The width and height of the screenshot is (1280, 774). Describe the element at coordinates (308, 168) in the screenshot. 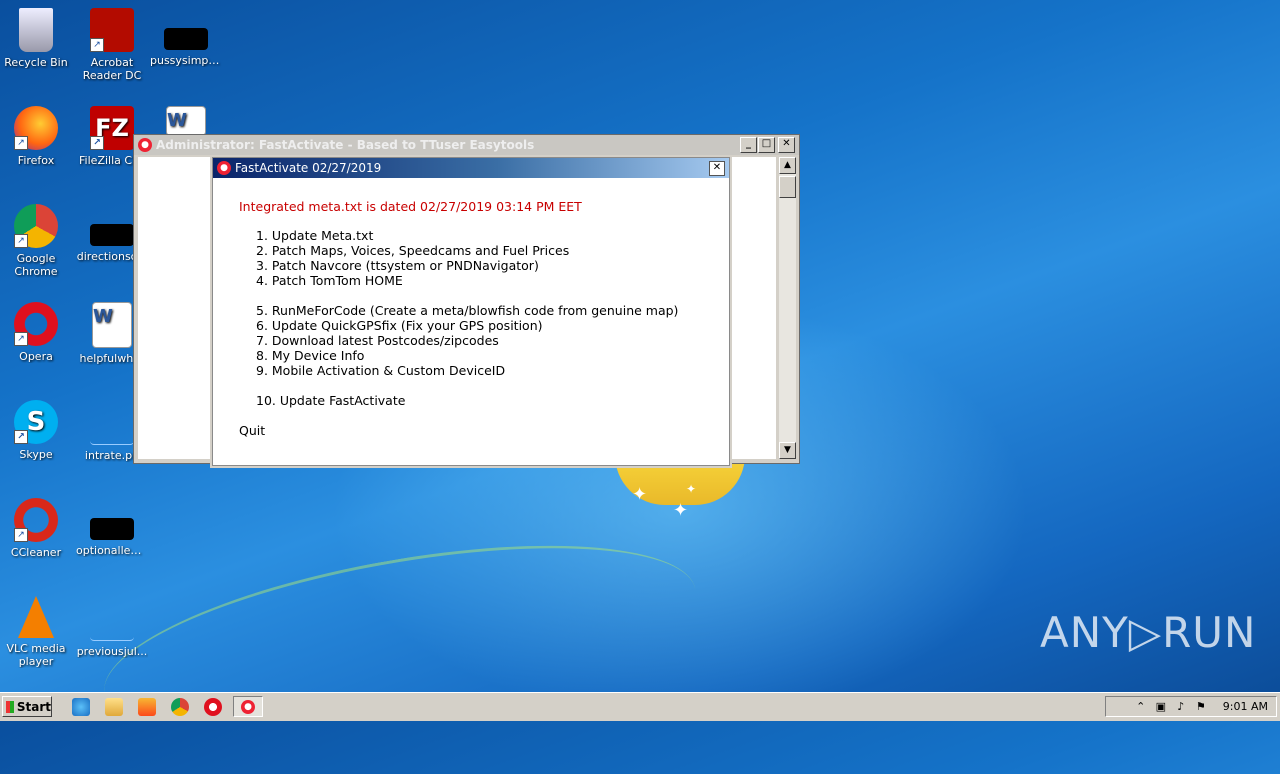

I see `dialog-title: FastActivate 02/27/2019` at that location.